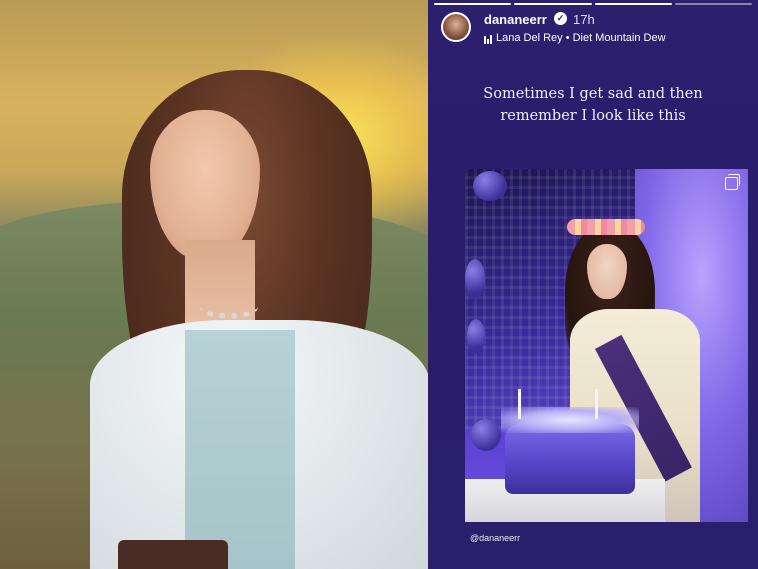 The width and height of the screenshot is (758, 569). Describe the element at coordinates (584, 19) in the screenshot. I see `story-timestamp: 17h` at that location.